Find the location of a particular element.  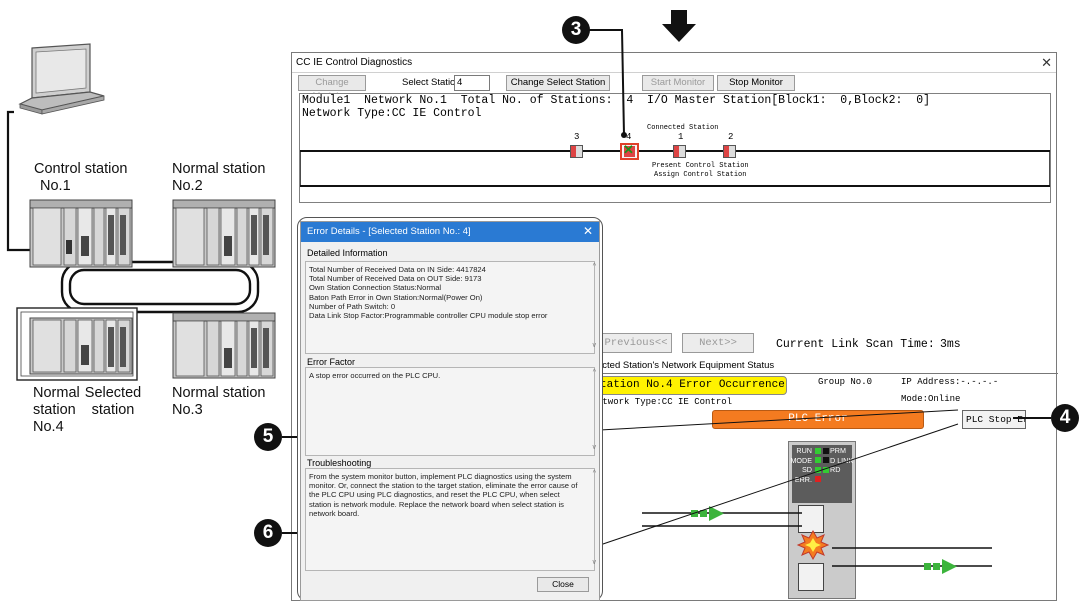

troubleshooting-label: Troubleshooting is located at coordinates (339, 463).